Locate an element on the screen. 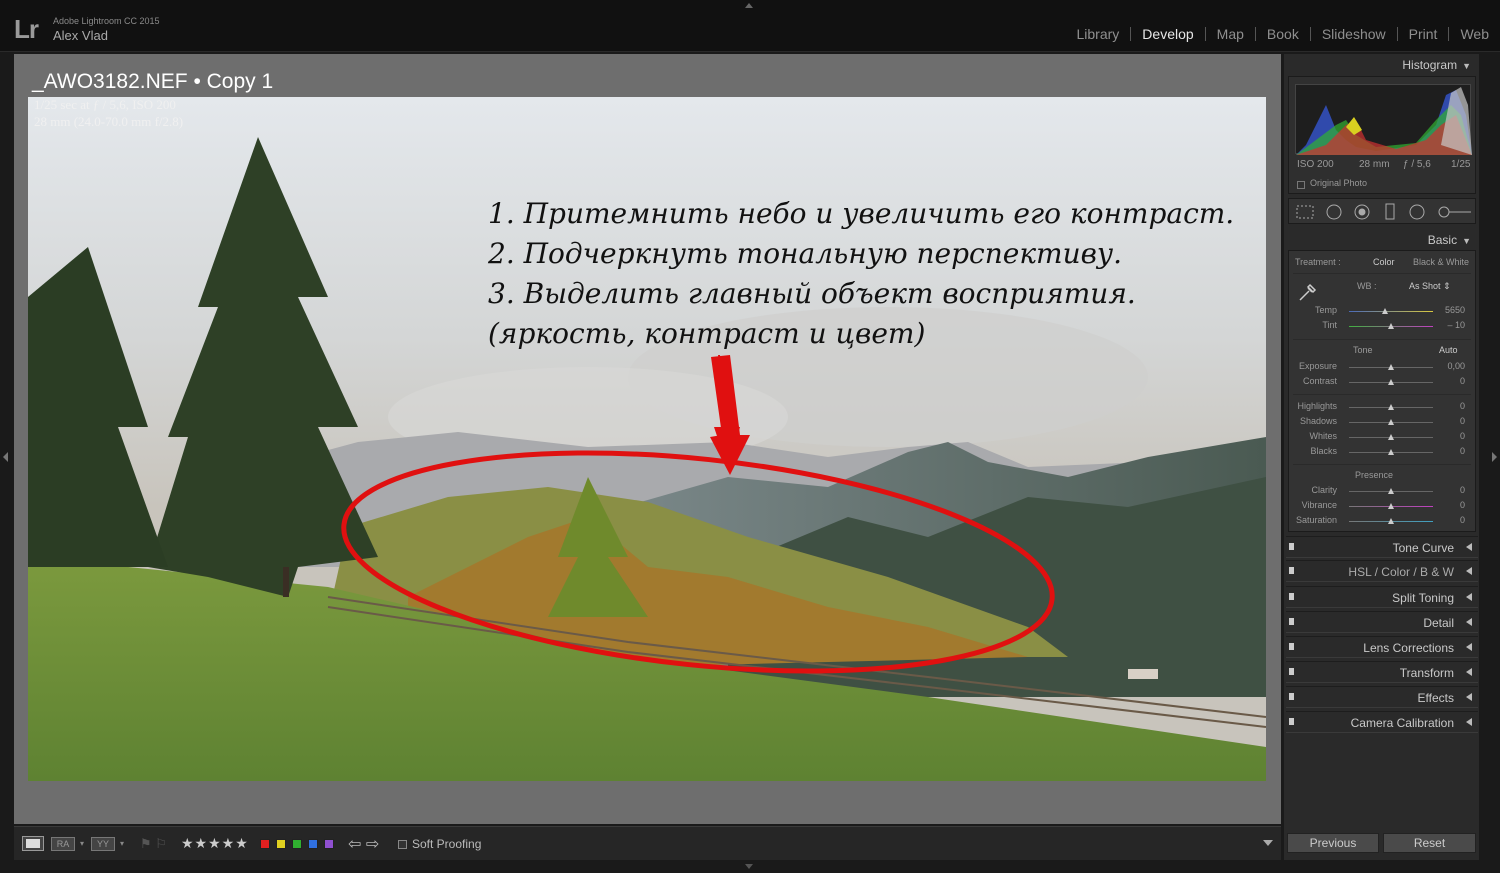  module-slideshow: Slideshow is located at coordinates (1354, 34).